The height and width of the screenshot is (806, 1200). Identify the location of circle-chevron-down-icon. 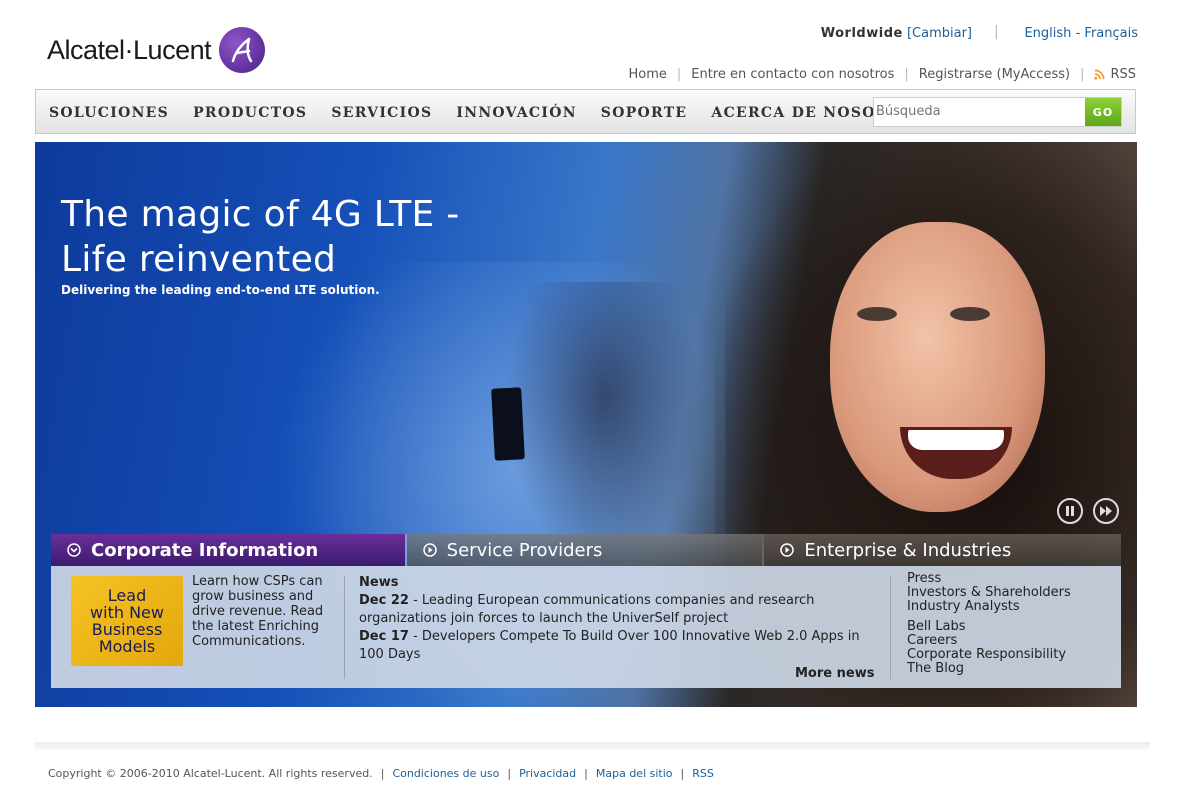
(74, 550).